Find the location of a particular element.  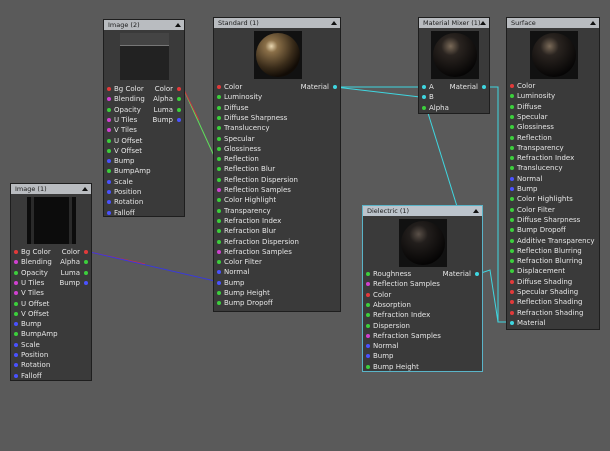

input-port-row: Color Filter is located at coordinates (277, 262).